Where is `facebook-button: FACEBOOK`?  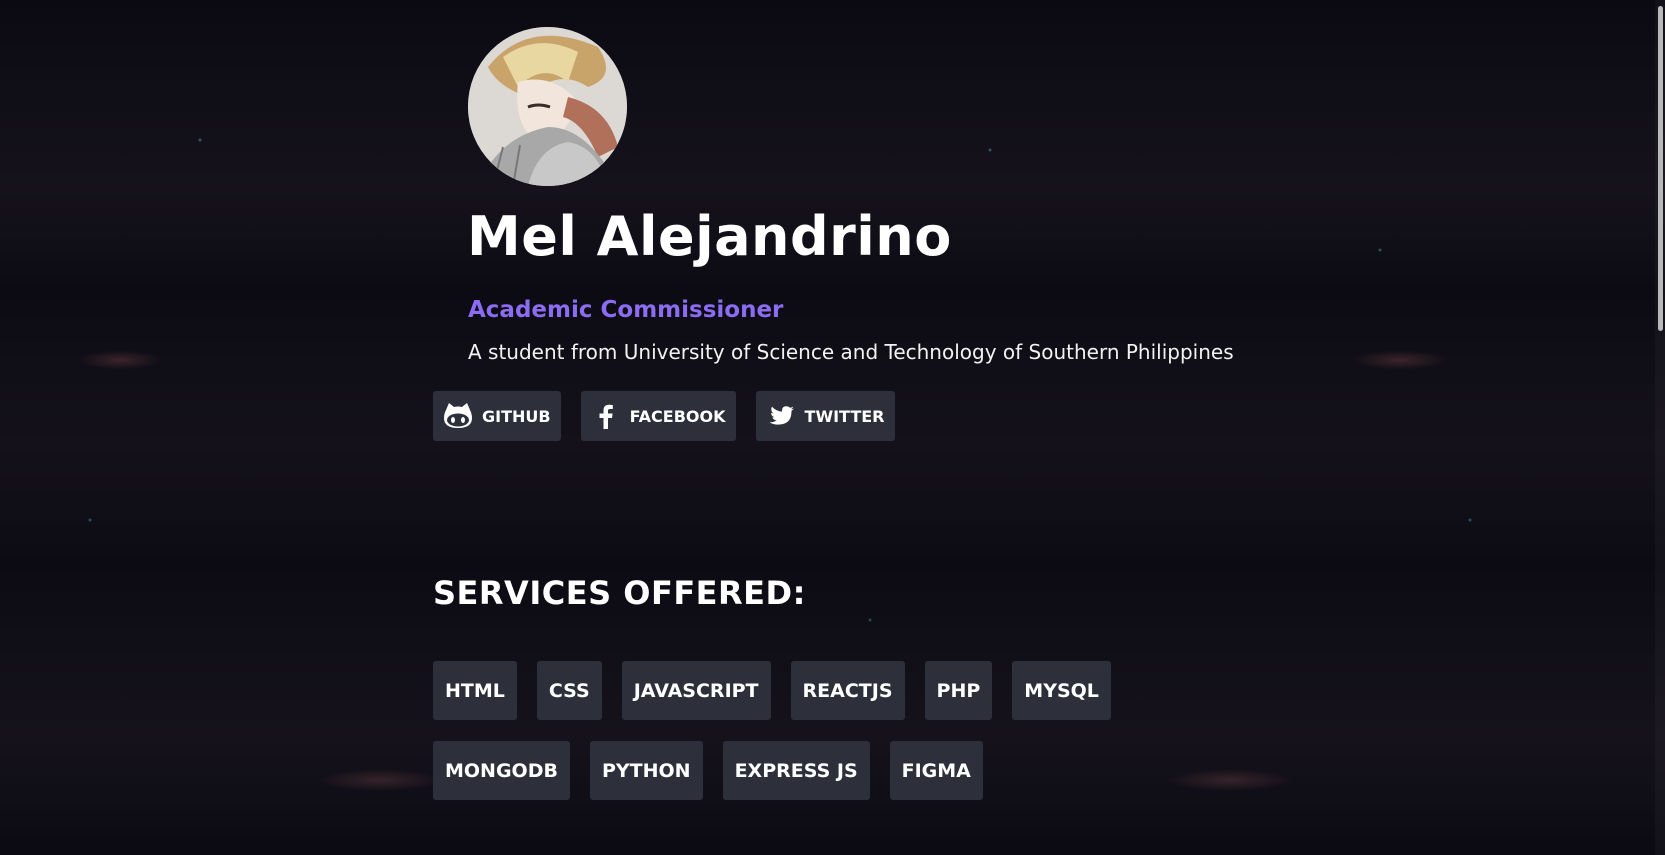
facebook-button: FACEBOOK is located at coordinates (658, 416).